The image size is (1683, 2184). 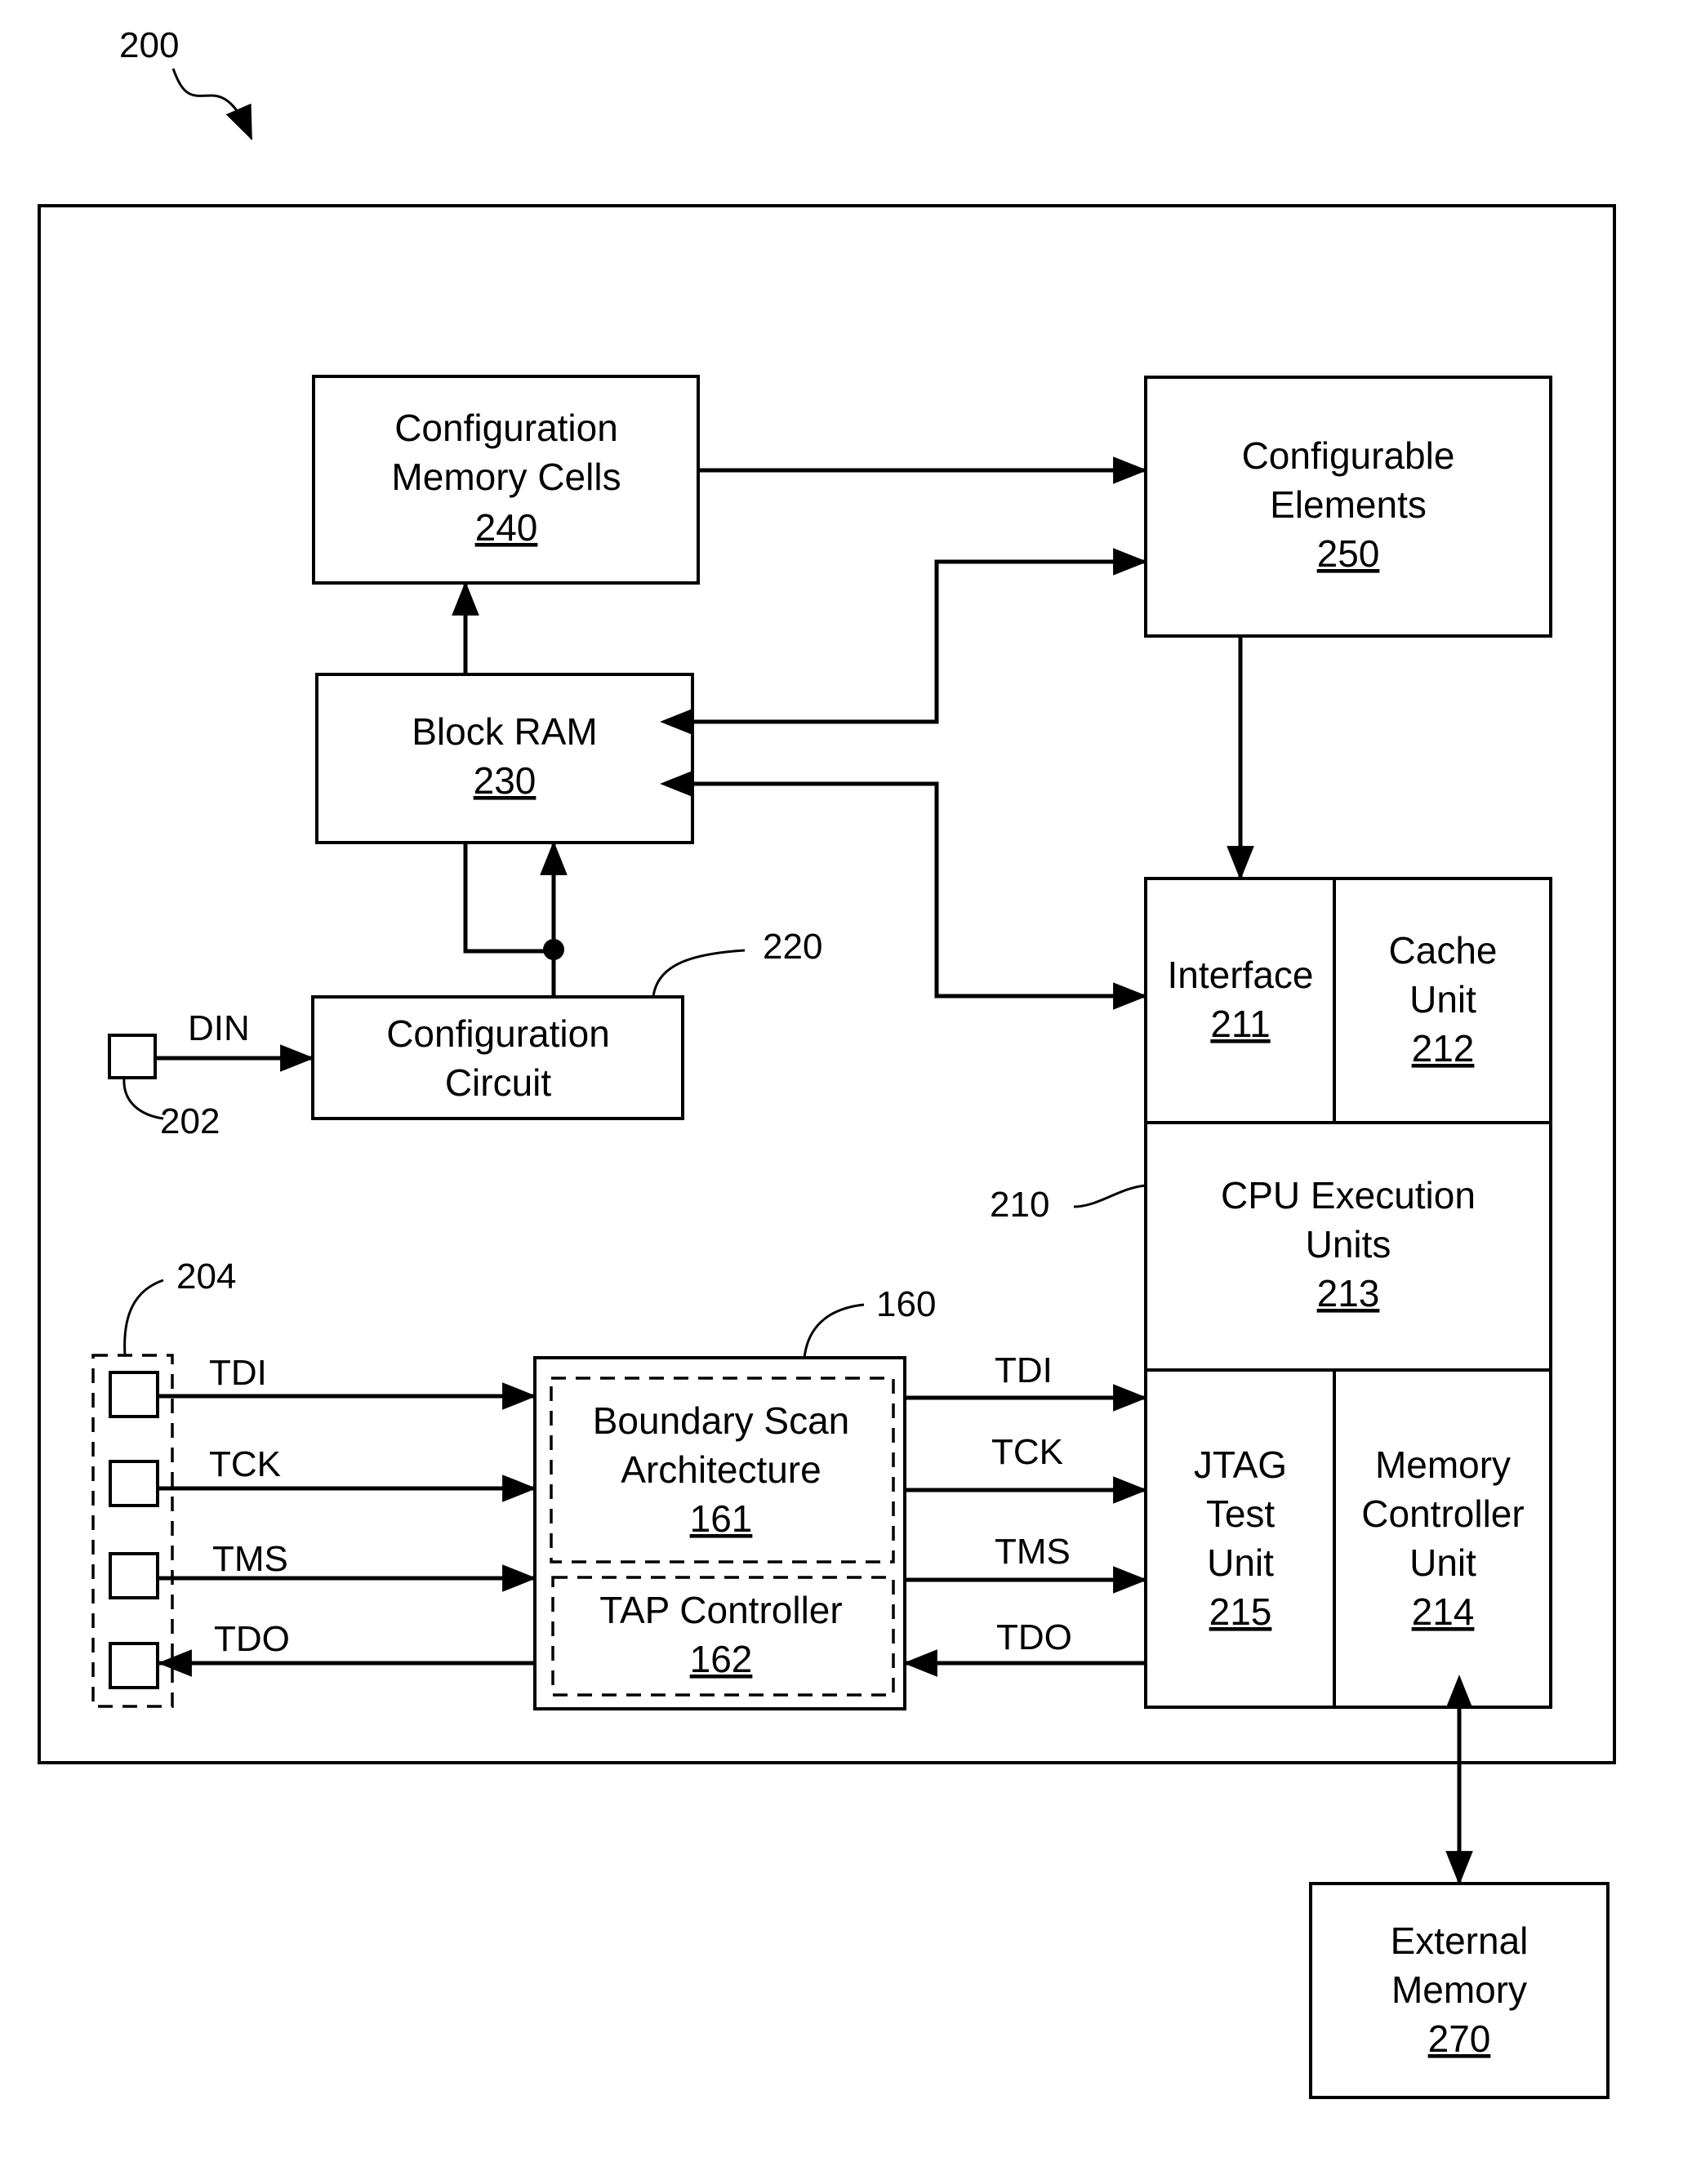 I want to click on external-memory-line2: Memory, so click(x=1459, y=1990).